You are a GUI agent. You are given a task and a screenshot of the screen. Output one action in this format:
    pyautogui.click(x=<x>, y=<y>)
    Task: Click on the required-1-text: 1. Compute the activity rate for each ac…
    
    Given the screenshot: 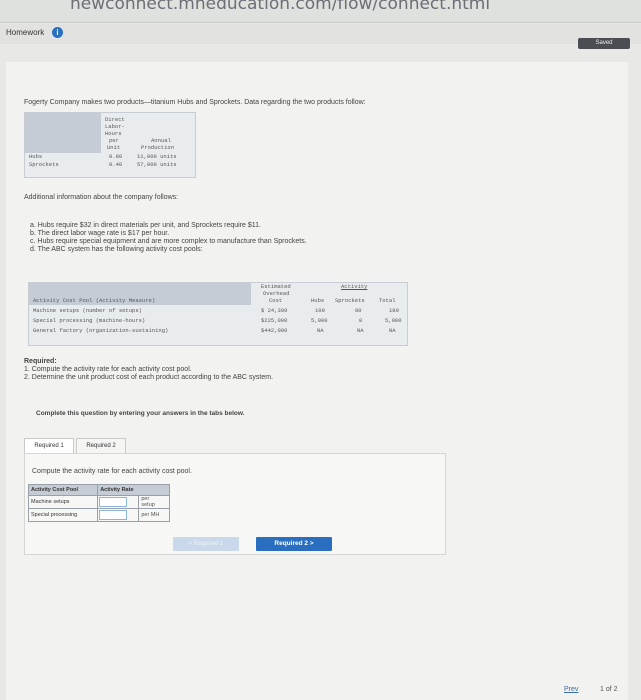 What is the action you would take?
    pyautogui.click(x=108, y=369)
    